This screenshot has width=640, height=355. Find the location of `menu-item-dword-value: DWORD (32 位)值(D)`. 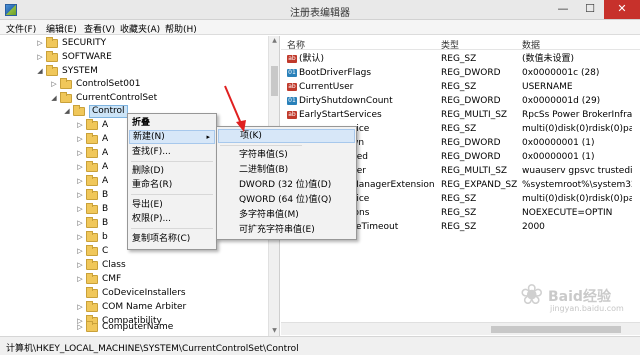

menu-item-dword-value: DWORD (32 位)值(D) is located at coordinates (286, 185).